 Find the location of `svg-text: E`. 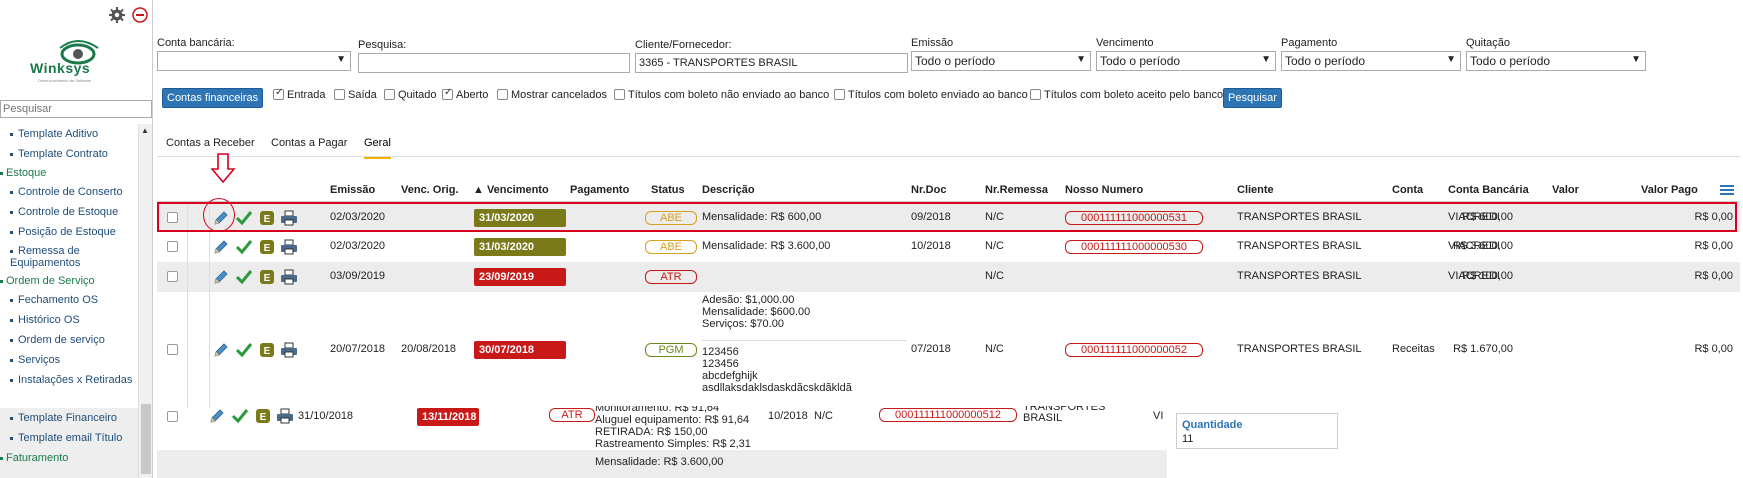

svg-text: E is located at coordinates (267, 278).